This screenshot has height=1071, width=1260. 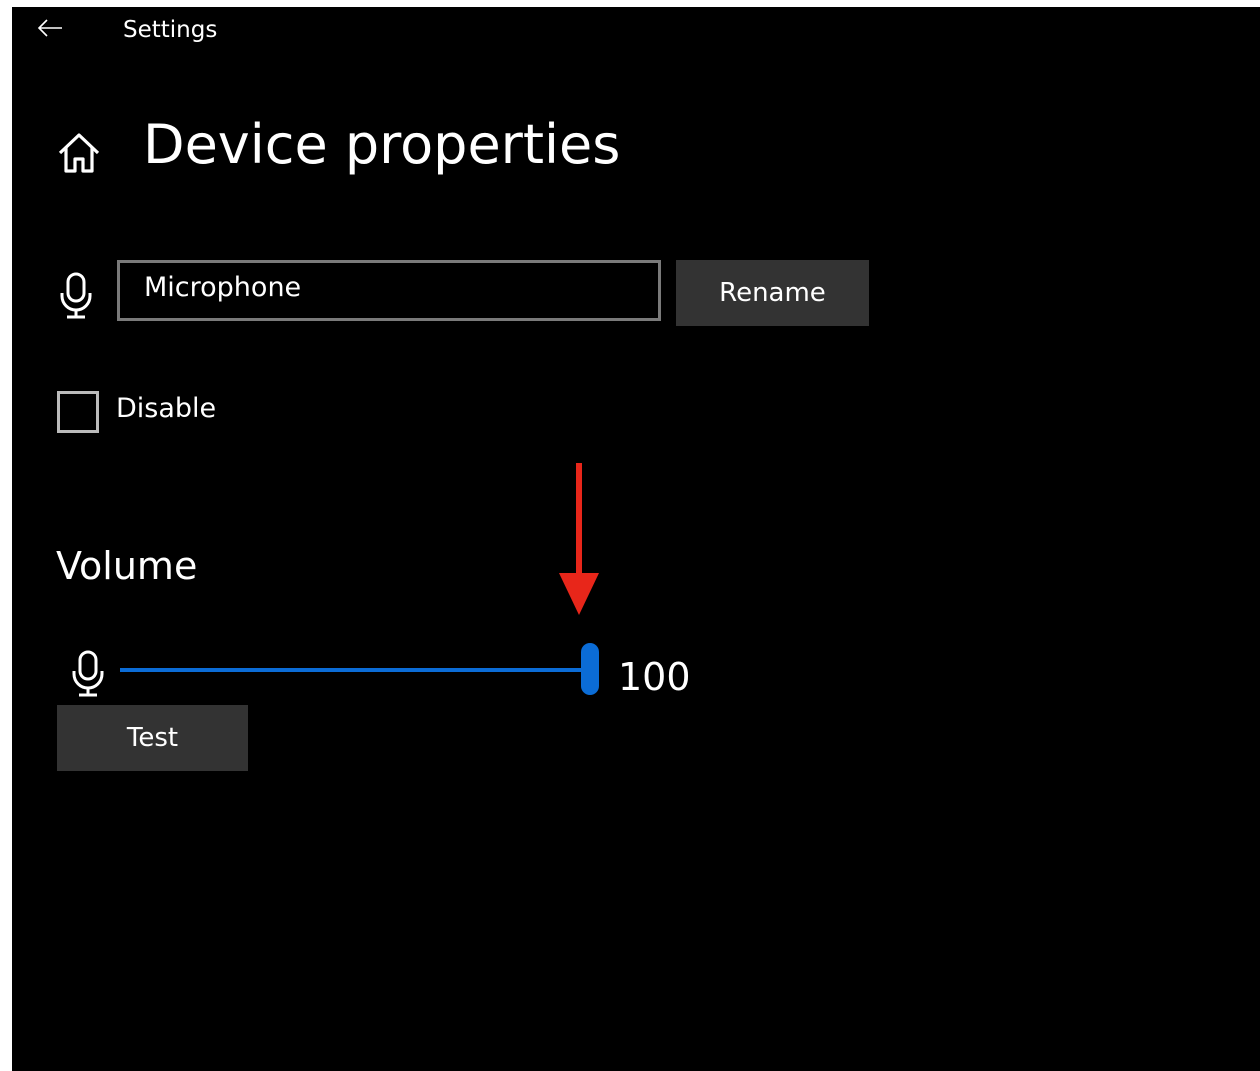 I want to click on test-button: Test, so click(x=152, y=738).